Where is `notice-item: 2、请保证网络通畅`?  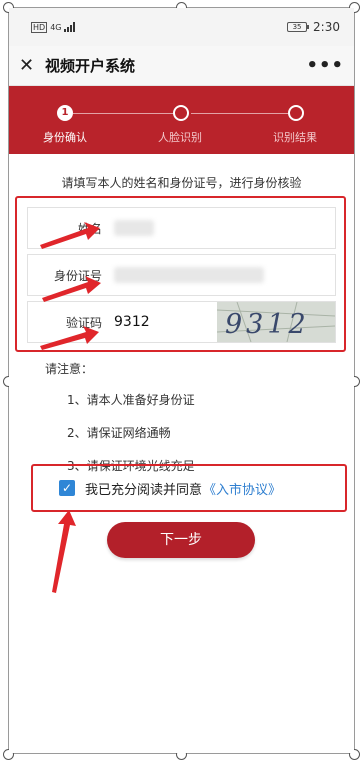 notice-item: 2、请保证网络通畅 is located at coordinates (119, 433).